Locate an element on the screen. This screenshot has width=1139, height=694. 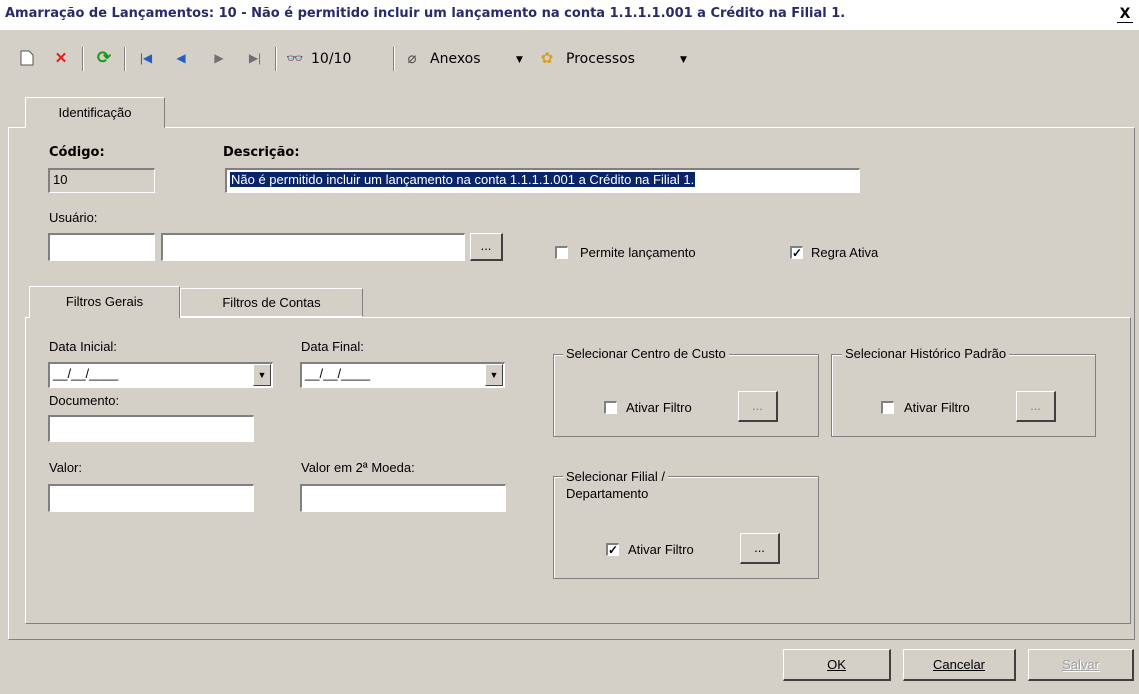
documento-label: Documento: is located at coordinates (84, 400).